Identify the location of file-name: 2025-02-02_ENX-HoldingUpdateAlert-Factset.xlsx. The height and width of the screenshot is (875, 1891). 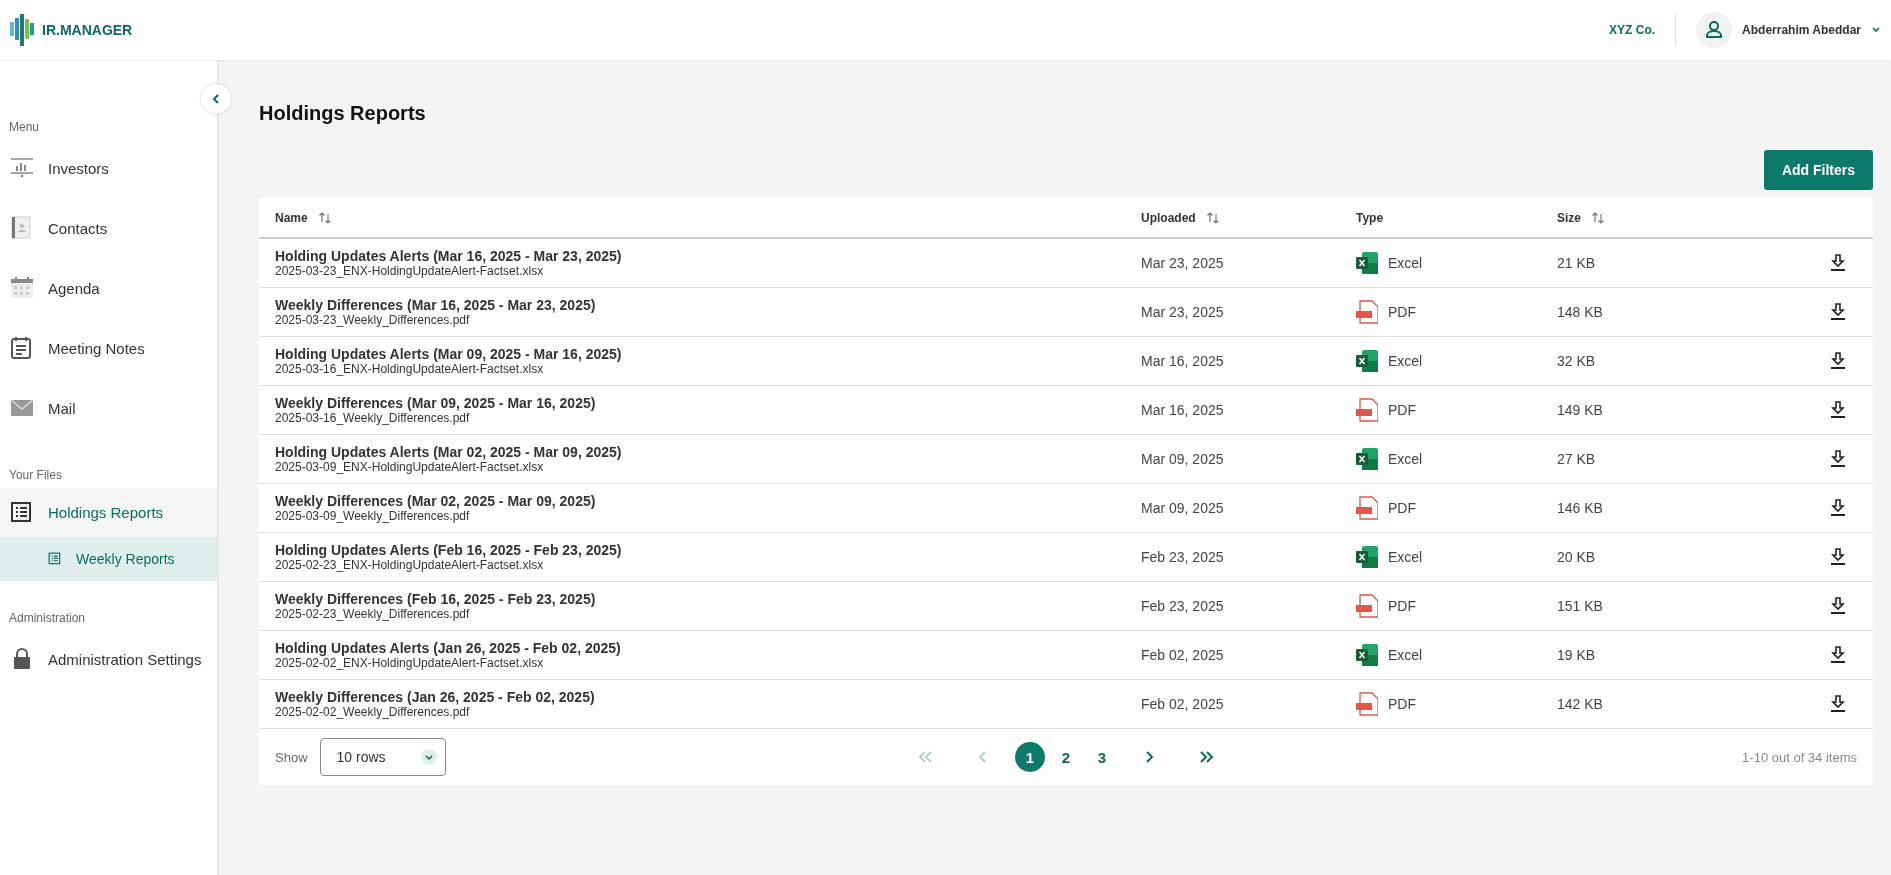
(410, 663).